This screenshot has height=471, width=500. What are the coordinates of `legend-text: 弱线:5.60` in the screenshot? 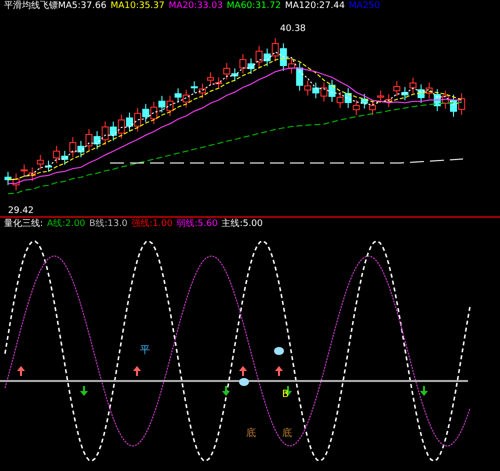 It's located at (197, 224).